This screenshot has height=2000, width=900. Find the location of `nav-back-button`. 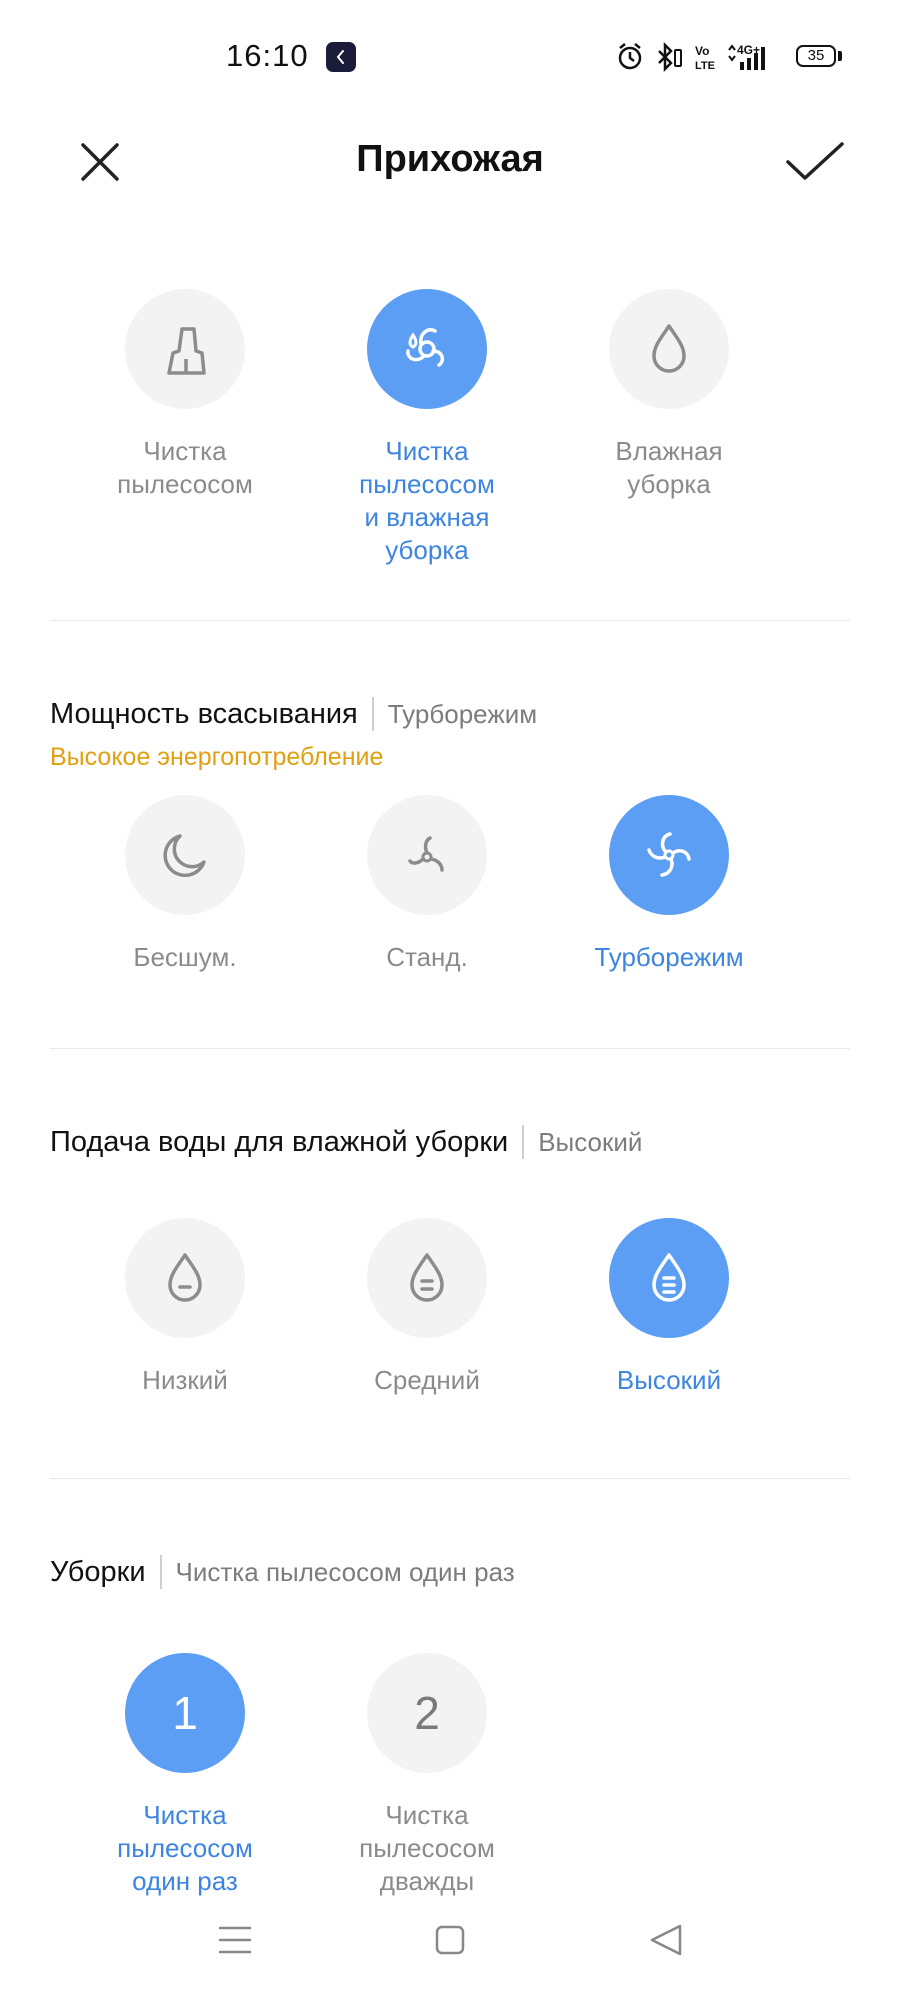

nav-back-button is located at coordinates (666, 1940).